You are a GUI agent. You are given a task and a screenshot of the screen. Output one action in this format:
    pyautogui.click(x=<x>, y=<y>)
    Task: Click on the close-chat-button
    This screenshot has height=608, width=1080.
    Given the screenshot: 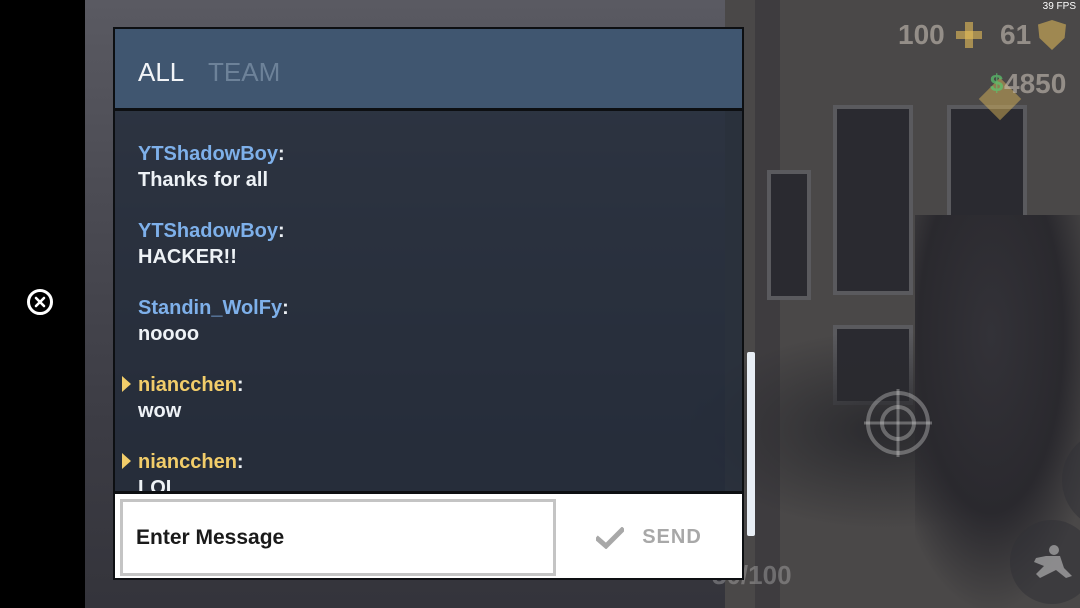 What is the action you would take?
    pyautogui.click(x=40, y=302)
    